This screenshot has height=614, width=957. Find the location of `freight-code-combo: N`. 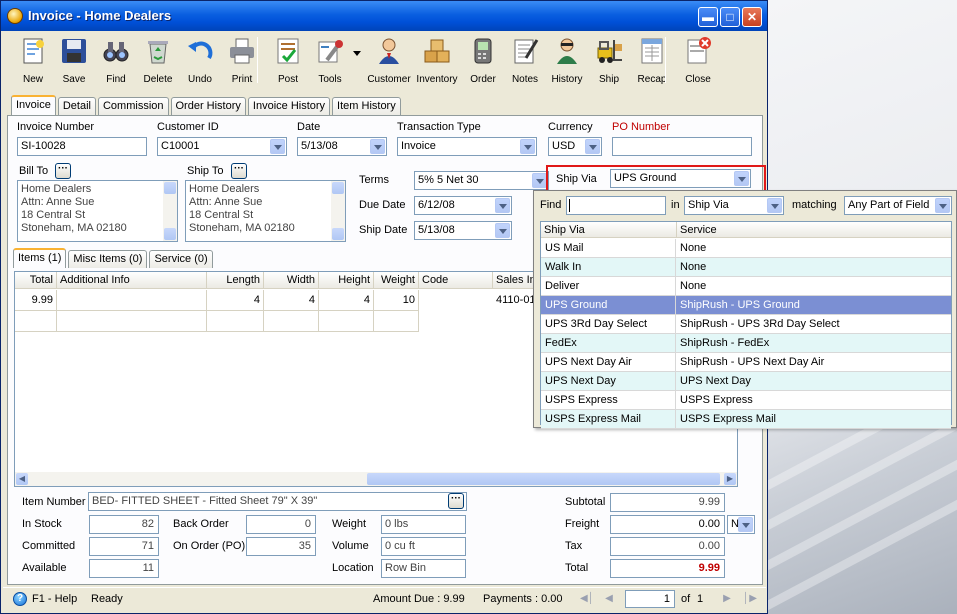

freight-code-combo: N is located at coordinates (741, 524).